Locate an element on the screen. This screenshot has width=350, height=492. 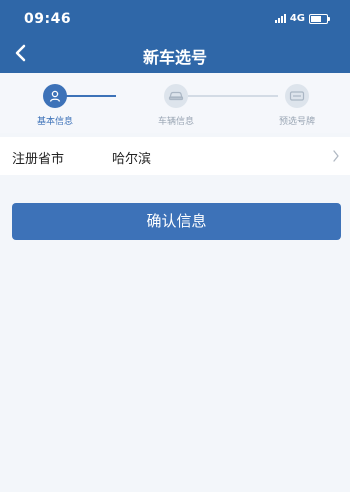
page-title: 新车选号 is located at coordinates (174, 57).